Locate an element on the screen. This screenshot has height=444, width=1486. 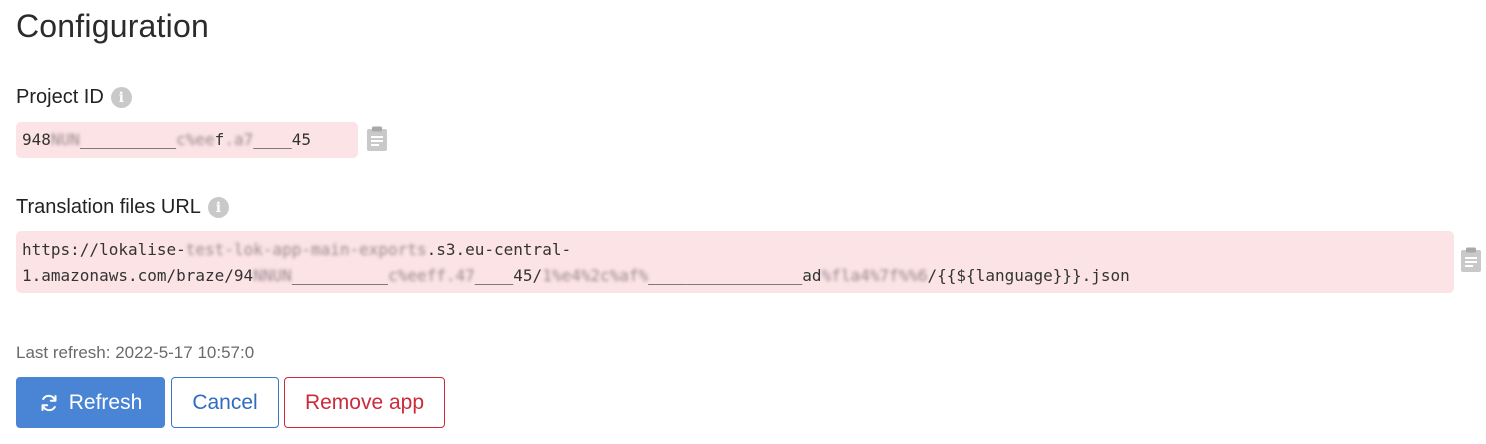
cancel-button-label: Cancel is located at coordinates (225, 402).